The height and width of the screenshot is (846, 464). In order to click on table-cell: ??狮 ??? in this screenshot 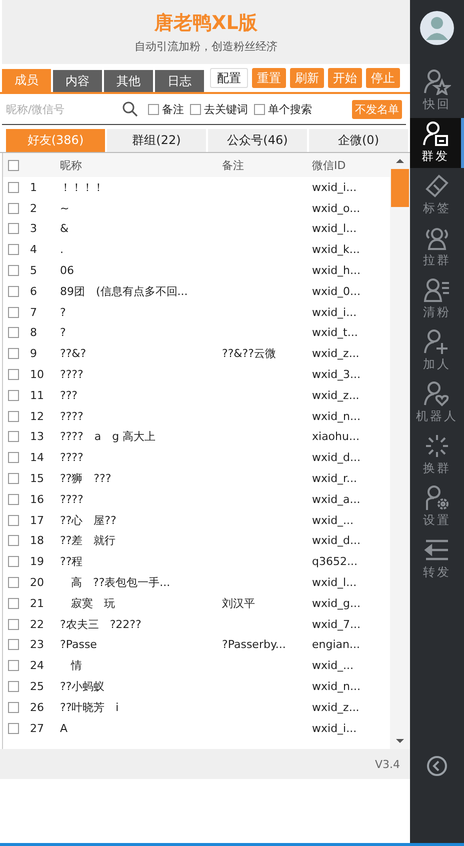, I will do `click(86, 479)`.